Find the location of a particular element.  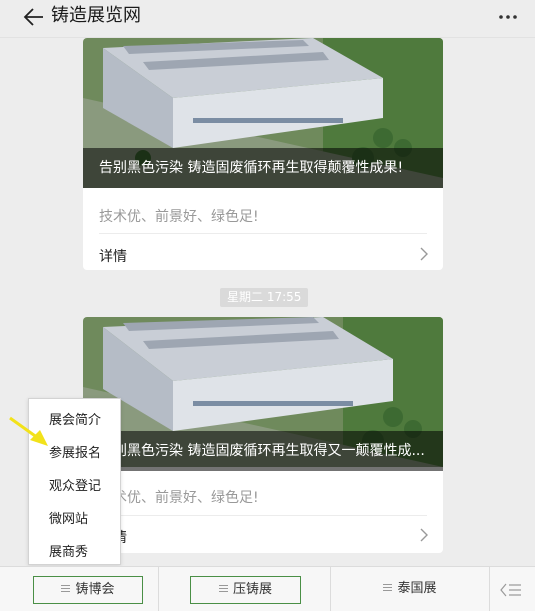

menu-item-label: 铸博会 is located at coordinates (95, 589).